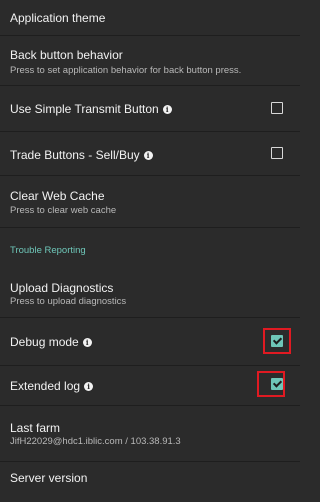 The width and height of the screenshot is (320, 502). Describe the element at coordinates (62, 288) in the screenshot. I see `upload-diagnostics-title: Upload Diagnostics` at that location.